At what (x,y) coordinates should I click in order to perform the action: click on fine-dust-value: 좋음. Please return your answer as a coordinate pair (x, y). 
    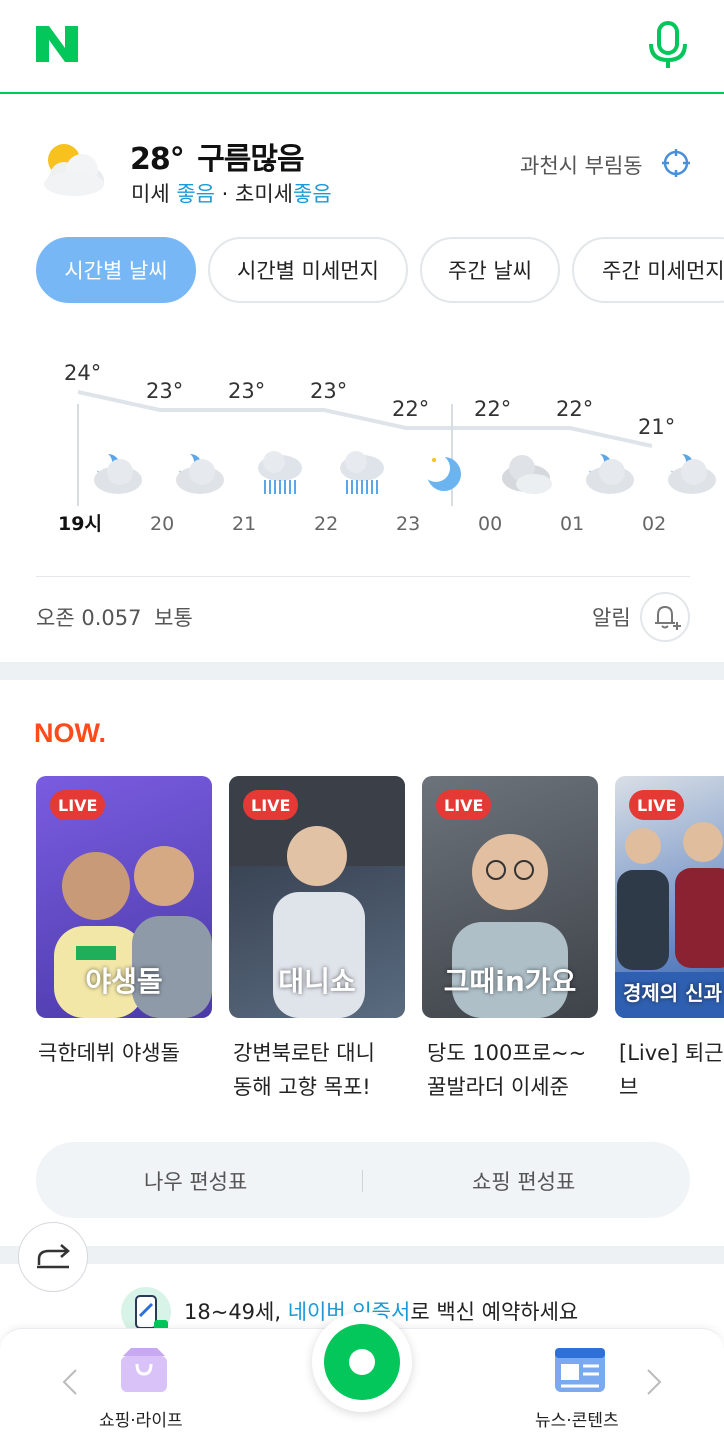
    Looking at the image, I should click on (195, 194).